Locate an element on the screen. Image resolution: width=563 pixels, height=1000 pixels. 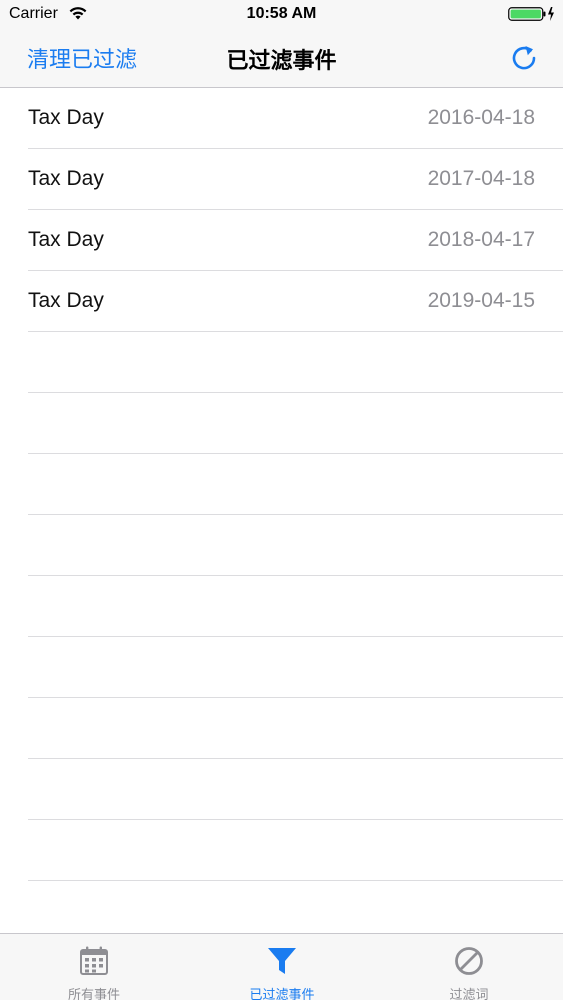
tab-filtered-events: 已过滤事件 is located at coordinates (282, 967).